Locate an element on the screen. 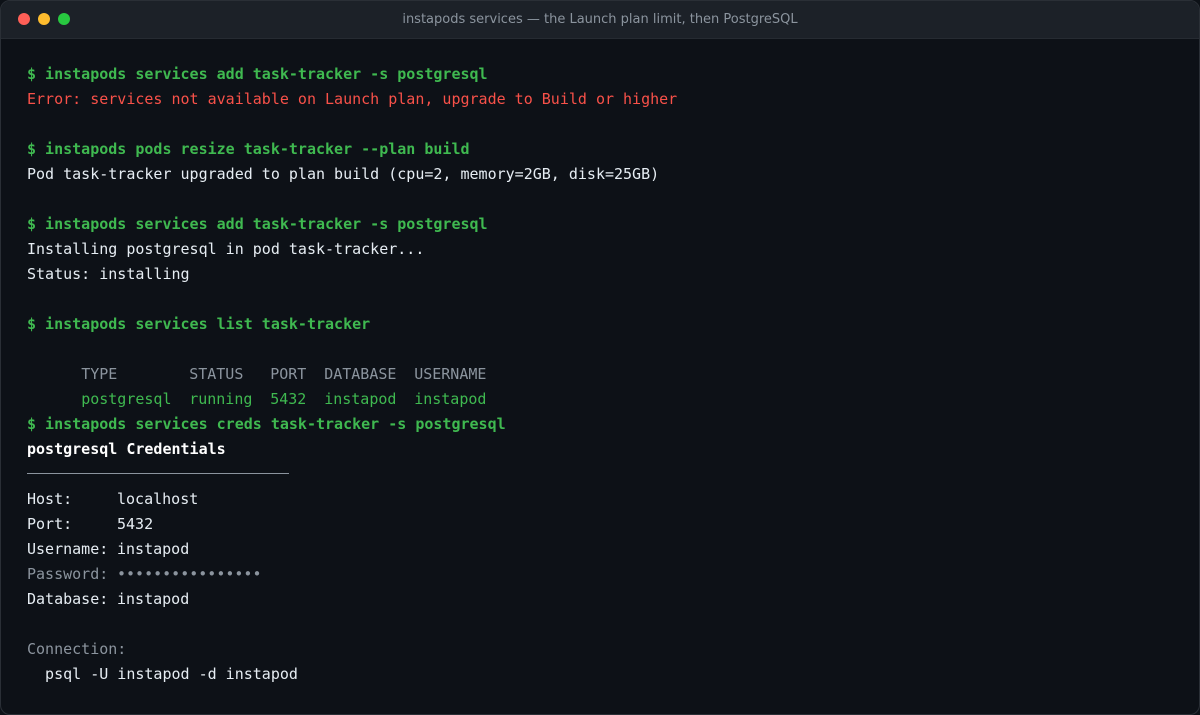 The image size is (1200, 715). password-row: Password: •••••••••••••••• is located at coordinates (603, 574).